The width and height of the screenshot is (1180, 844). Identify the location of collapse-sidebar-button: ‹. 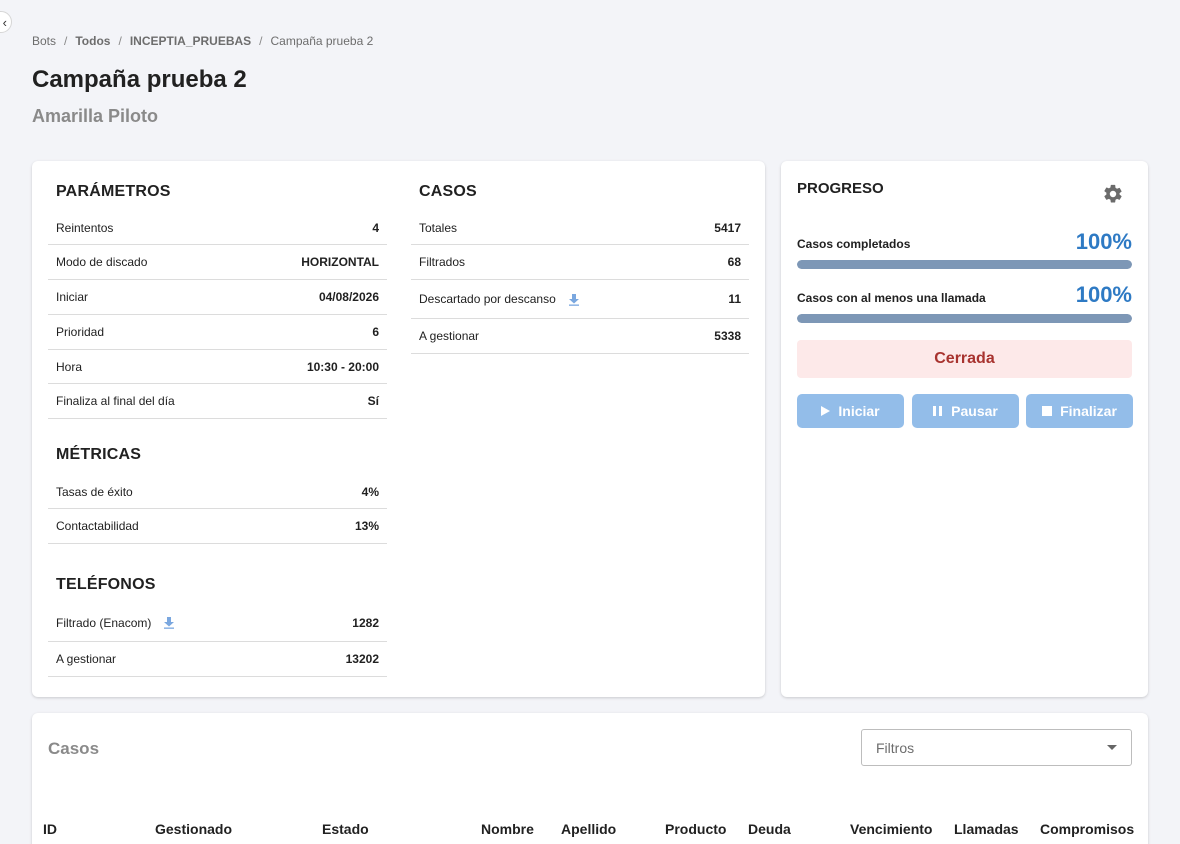
(6, 22).